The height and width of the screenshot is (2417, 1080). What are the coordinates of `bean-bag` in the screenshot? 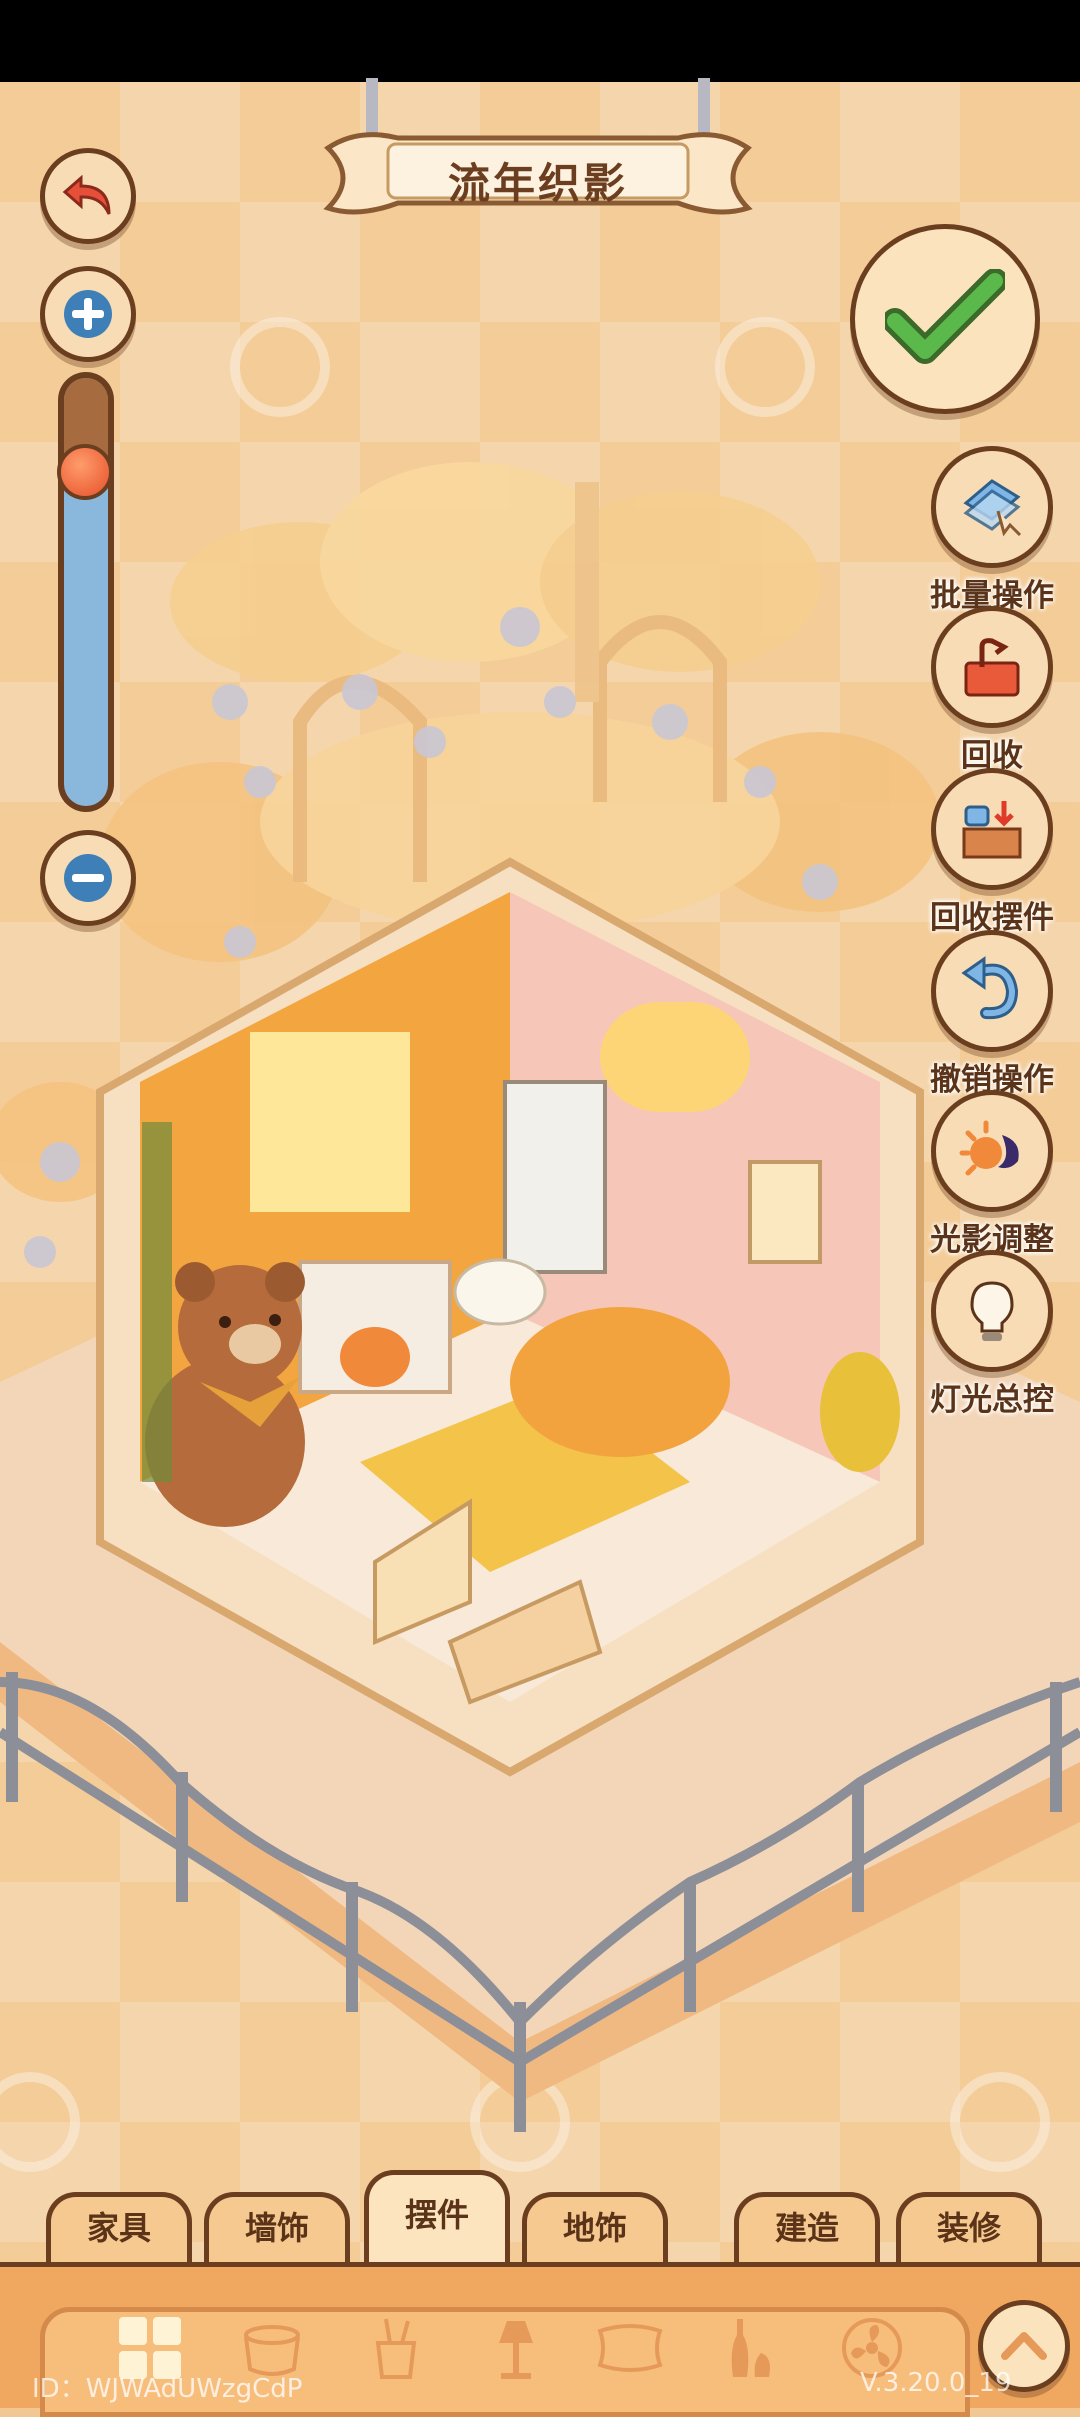 It's located at (620, 1382).